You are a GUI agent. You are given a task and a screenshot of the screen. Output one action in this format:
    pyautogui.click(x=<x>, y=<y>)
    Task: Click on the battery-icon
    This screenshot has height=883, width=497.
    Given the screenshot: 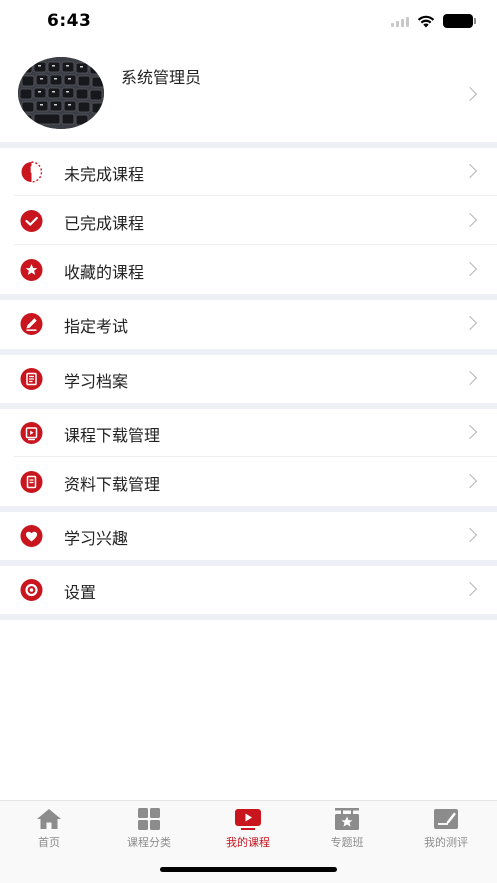 What is the action you would take?
    pyautogui.click(x=459, y=21)
    